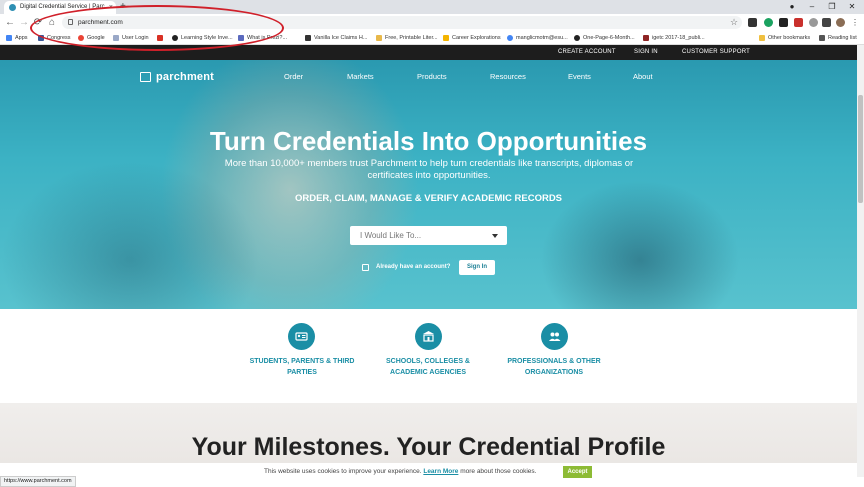 This screenshot has height=487, width=864. I want to click on pdf-extension-icon, so click(798, 22).